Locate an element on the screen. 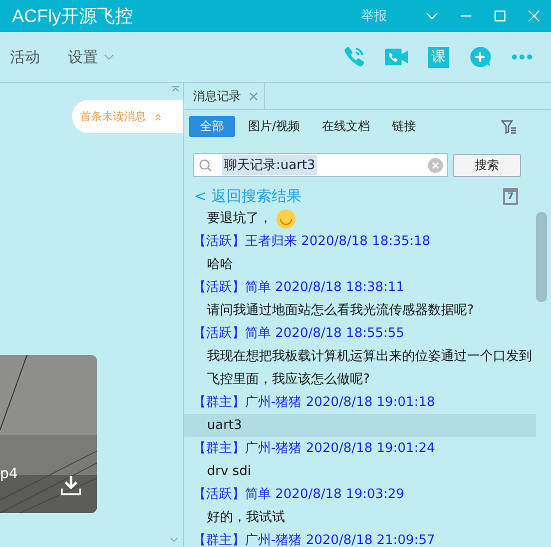 The width and height of the screenshot is (551, 547). more-icon is located at coordinates (522, 57).